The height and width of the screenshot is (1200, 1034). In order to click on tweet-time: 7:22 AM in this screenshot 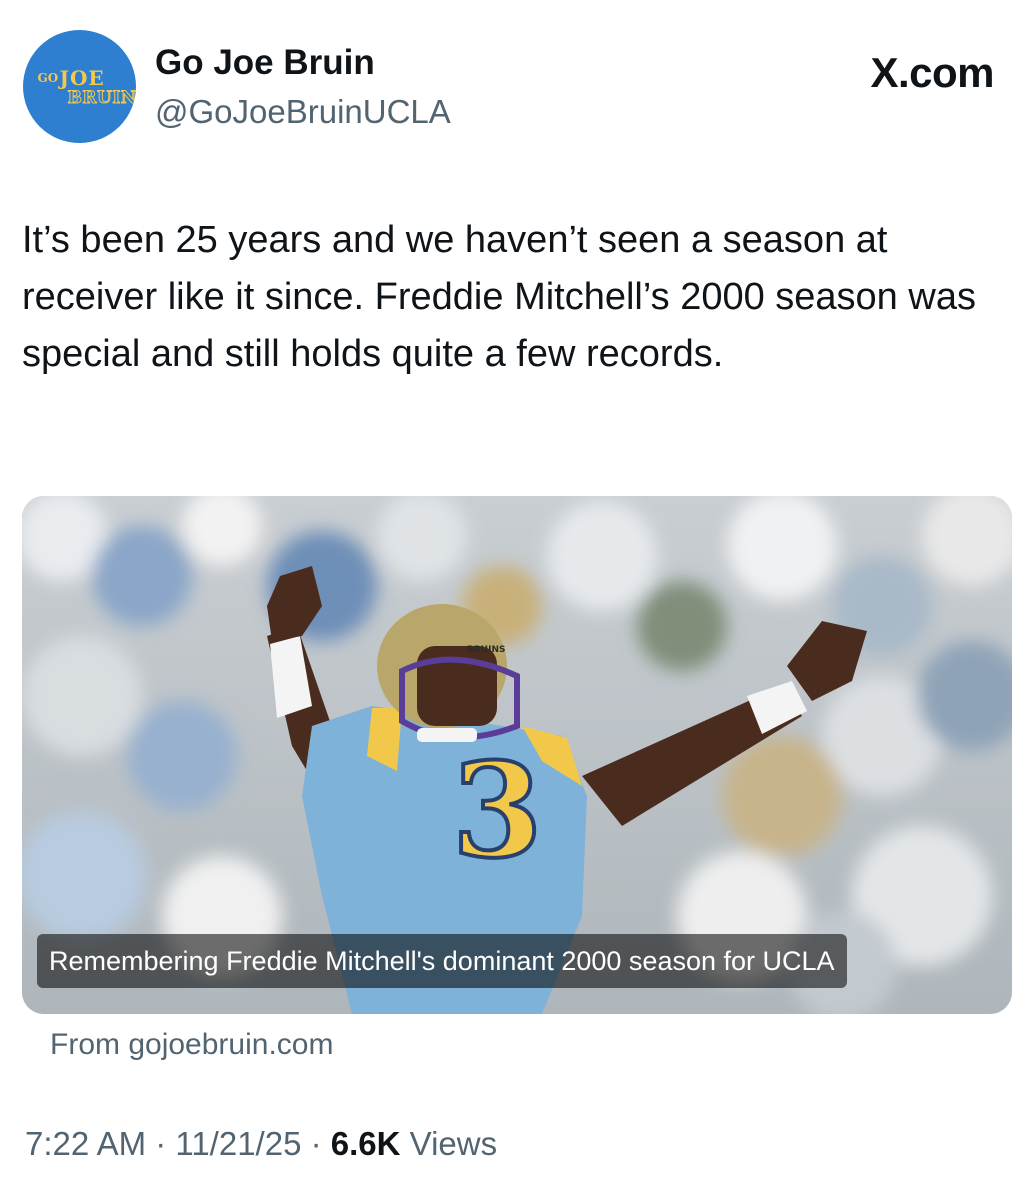, I will do `click(86, 1143)`.